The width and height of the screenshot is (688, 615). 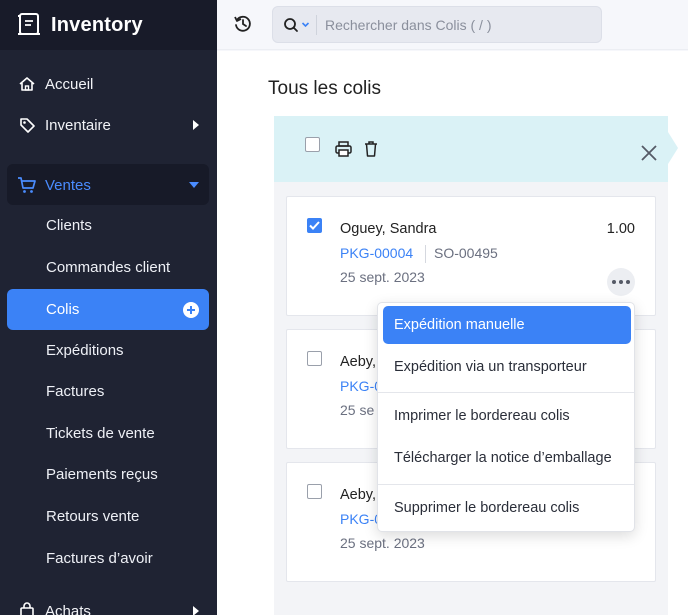 What do you see at coordinates (100, 433) in the screenshot?
I see `sidebar-item-tickets-de-vente: Tickets de vente` at bounding box center [100, 433].